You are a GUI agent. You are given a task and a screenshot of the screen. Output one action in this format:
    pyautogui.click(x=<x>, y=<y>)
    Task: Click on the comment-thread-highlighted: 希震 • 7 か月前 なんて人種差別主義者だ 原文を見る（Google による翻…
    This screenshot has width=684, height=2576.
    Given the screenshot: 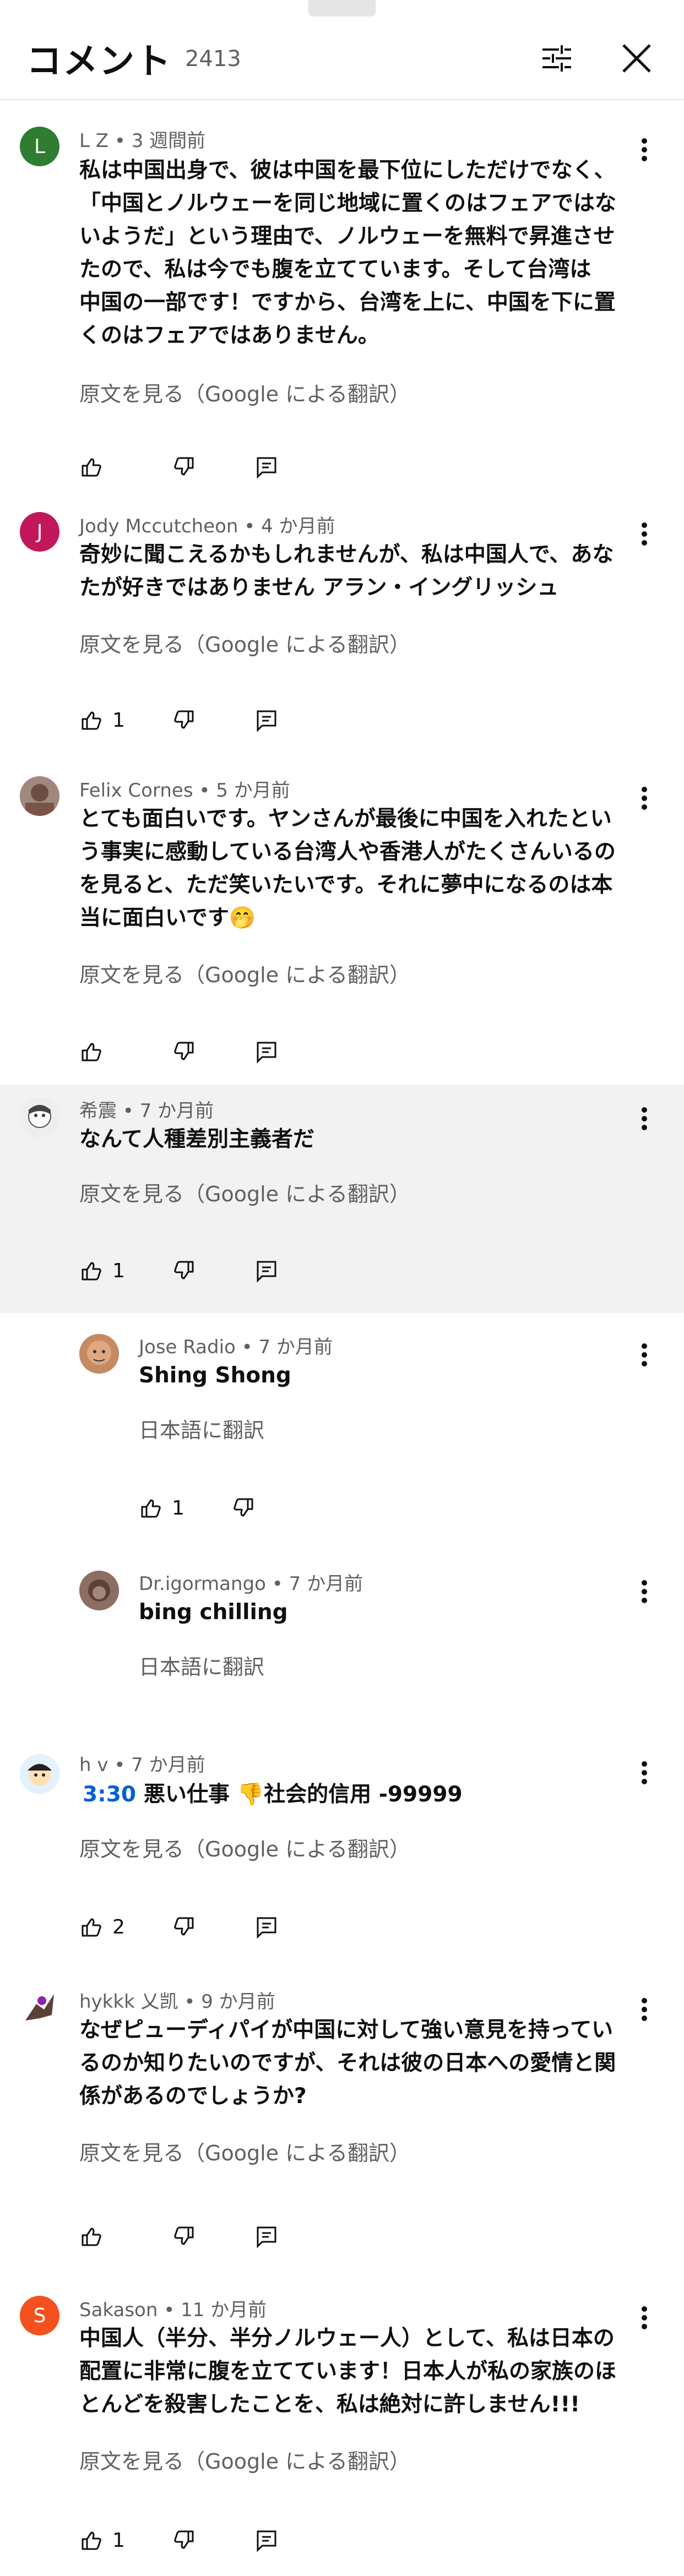 What is the action you would take?
    pyautogui.click(x=342, y=1199)
    